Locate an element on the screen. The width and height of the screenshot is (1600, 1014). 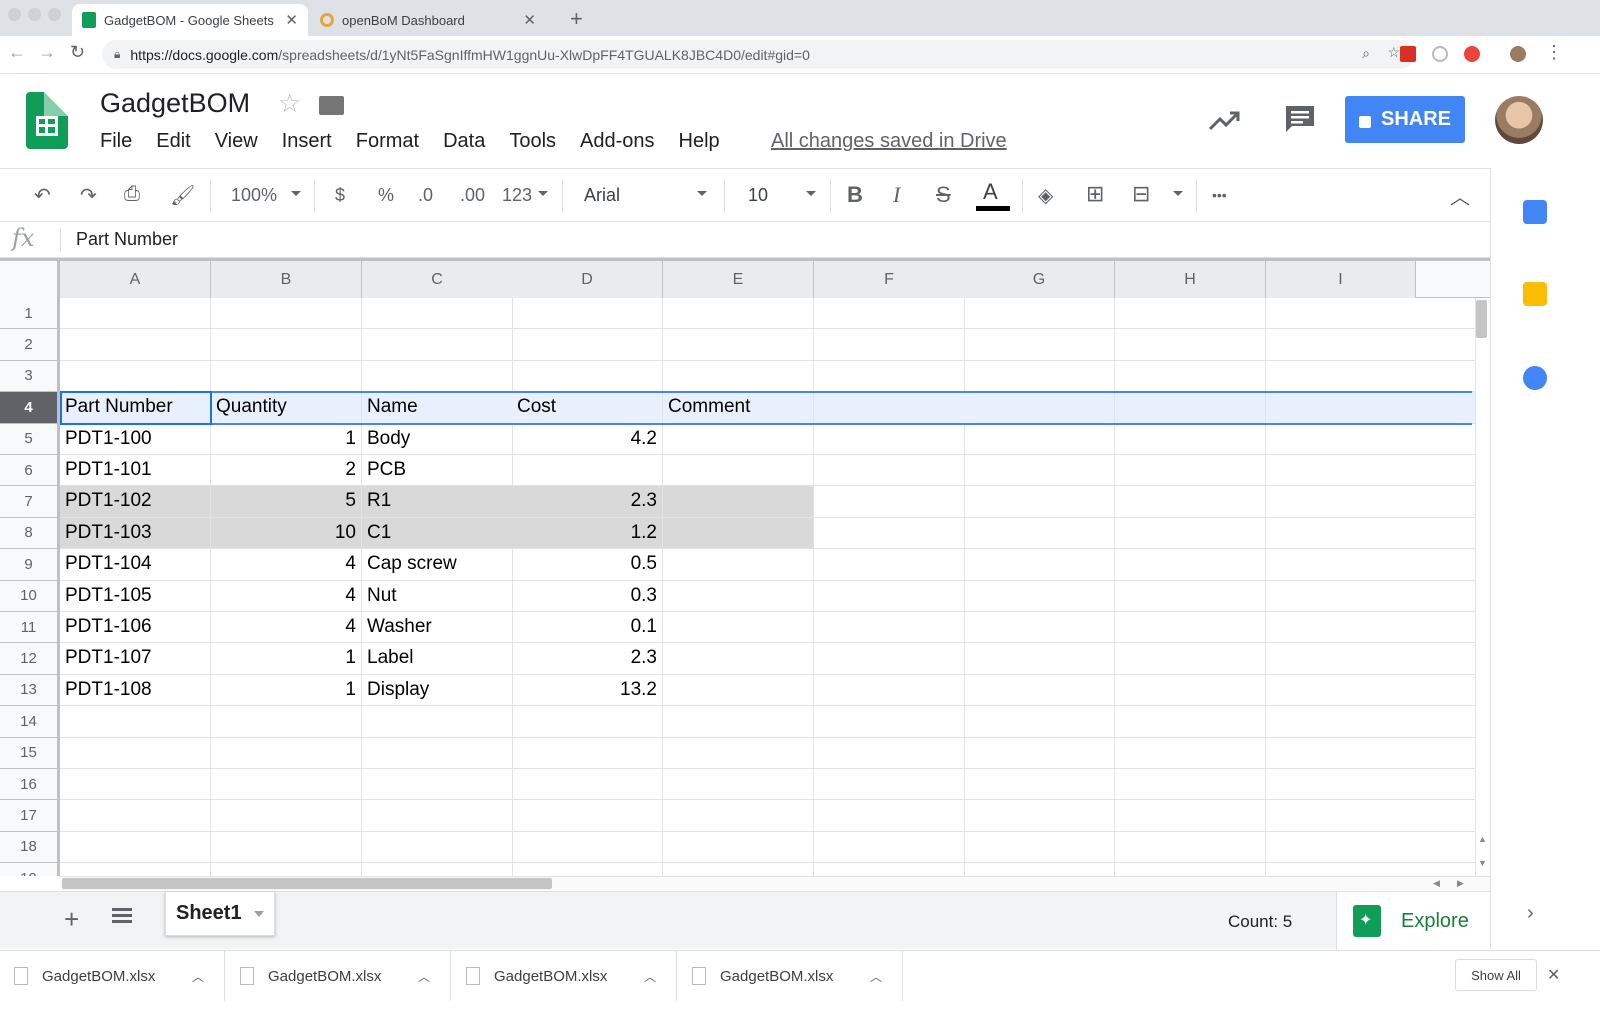
expand-panel-chevron-icon: › is located at coordinates (1530, 913).